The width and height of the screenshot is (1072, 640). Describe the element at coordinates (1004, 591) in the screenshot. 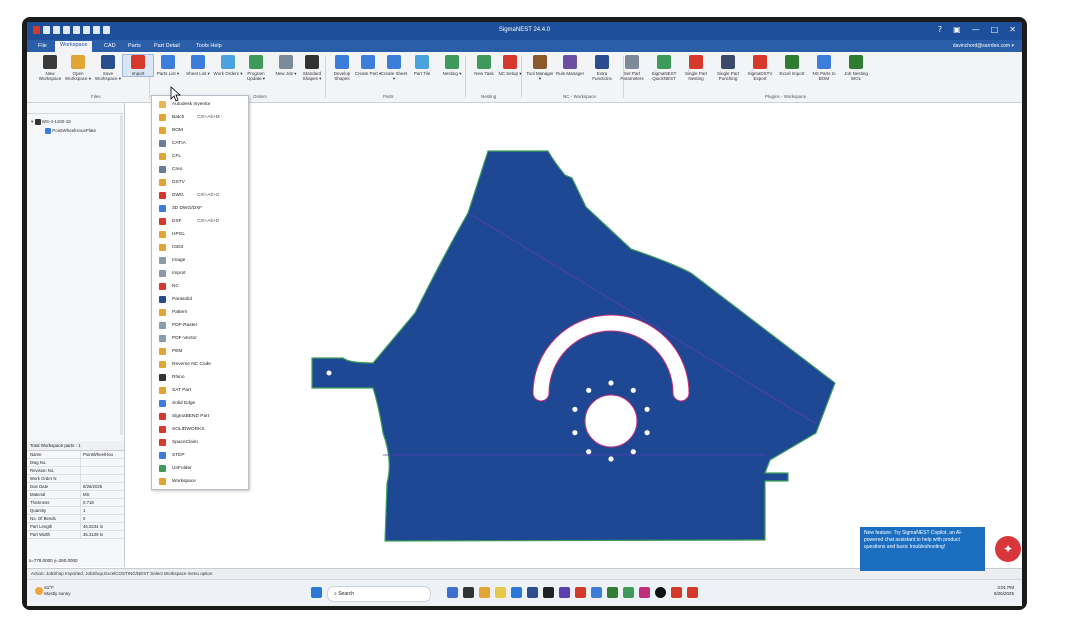

I see `system-tray: 3:01 PM 8/26/2025` at that location.